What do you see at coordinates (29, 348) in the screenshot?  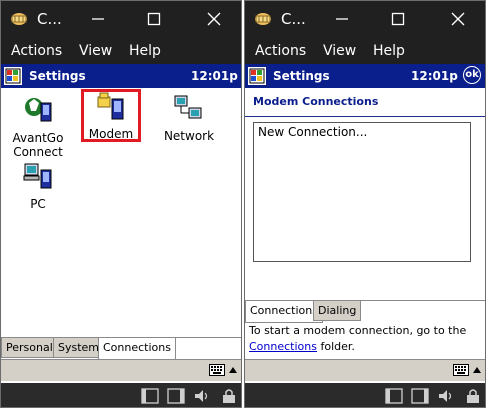 I see `tab-personal: Personal` at bounding box center [29, 348].